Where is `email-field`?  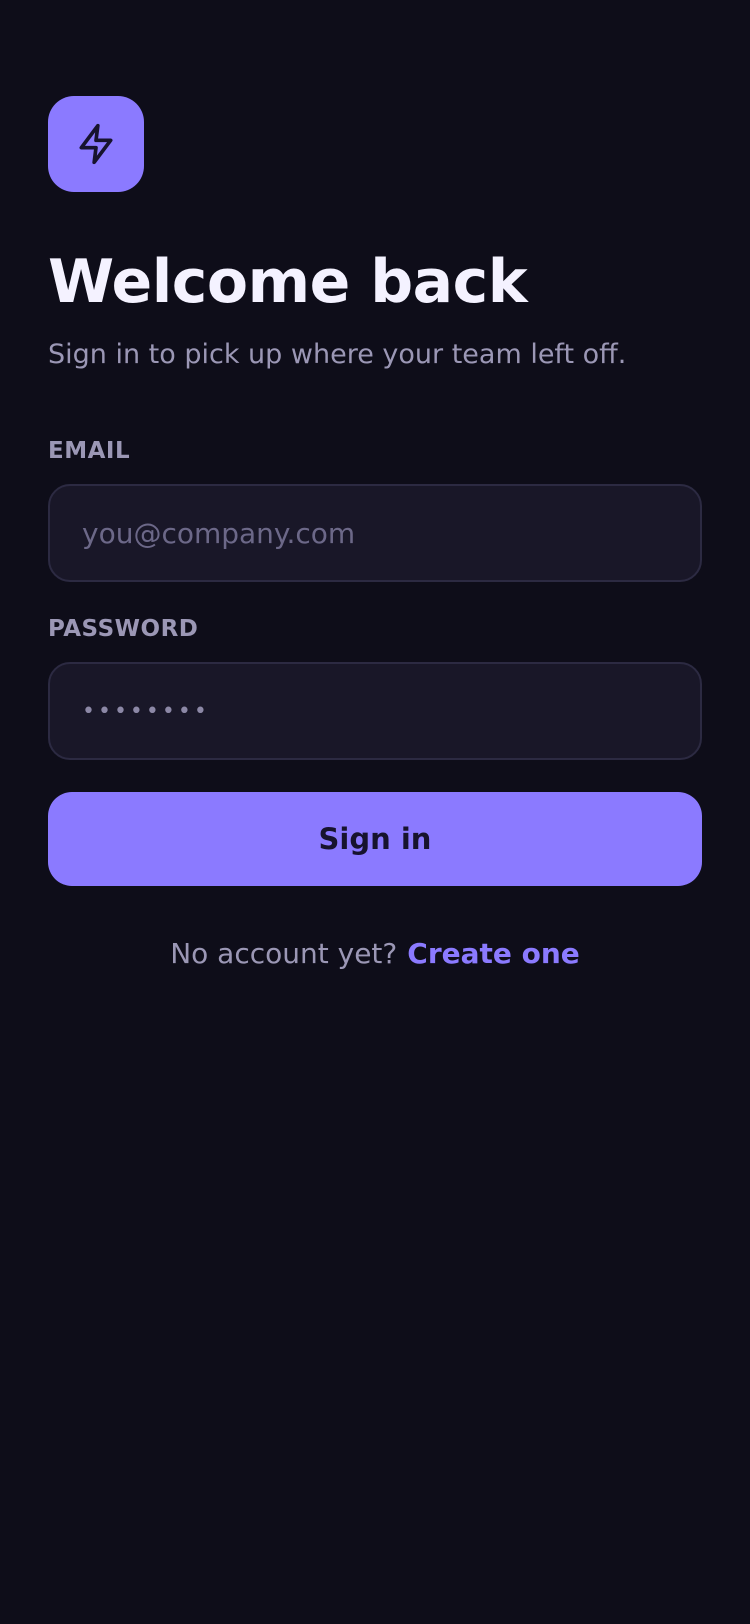 email-field is located at coordinates (375, 533).